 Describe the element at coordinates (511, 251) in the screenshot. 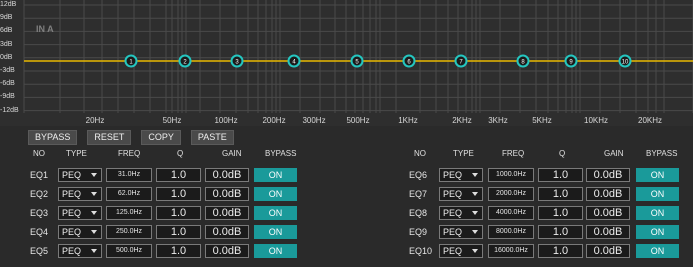

I see `frequency-field: 16000.0Hz` at that location.